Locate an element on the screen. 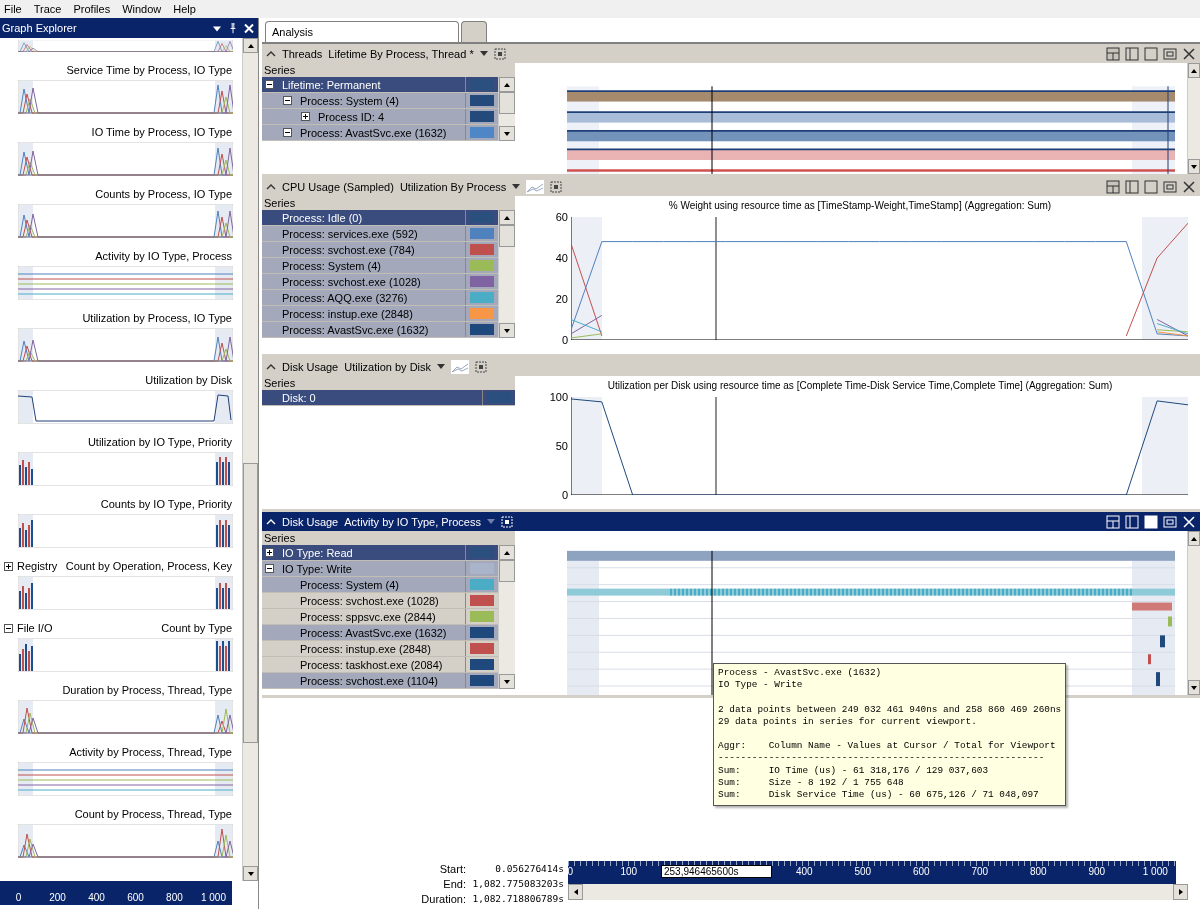 This screenshot has height=909, width=1200. graph-title: Count by Process, Thread, Type is located at coordinates (153, 814).